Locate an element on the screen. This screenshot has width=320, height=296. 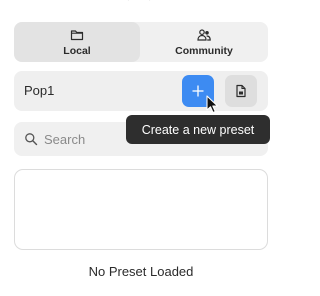
status-text: No Preset Loaded is located at coordinates (141, 271).